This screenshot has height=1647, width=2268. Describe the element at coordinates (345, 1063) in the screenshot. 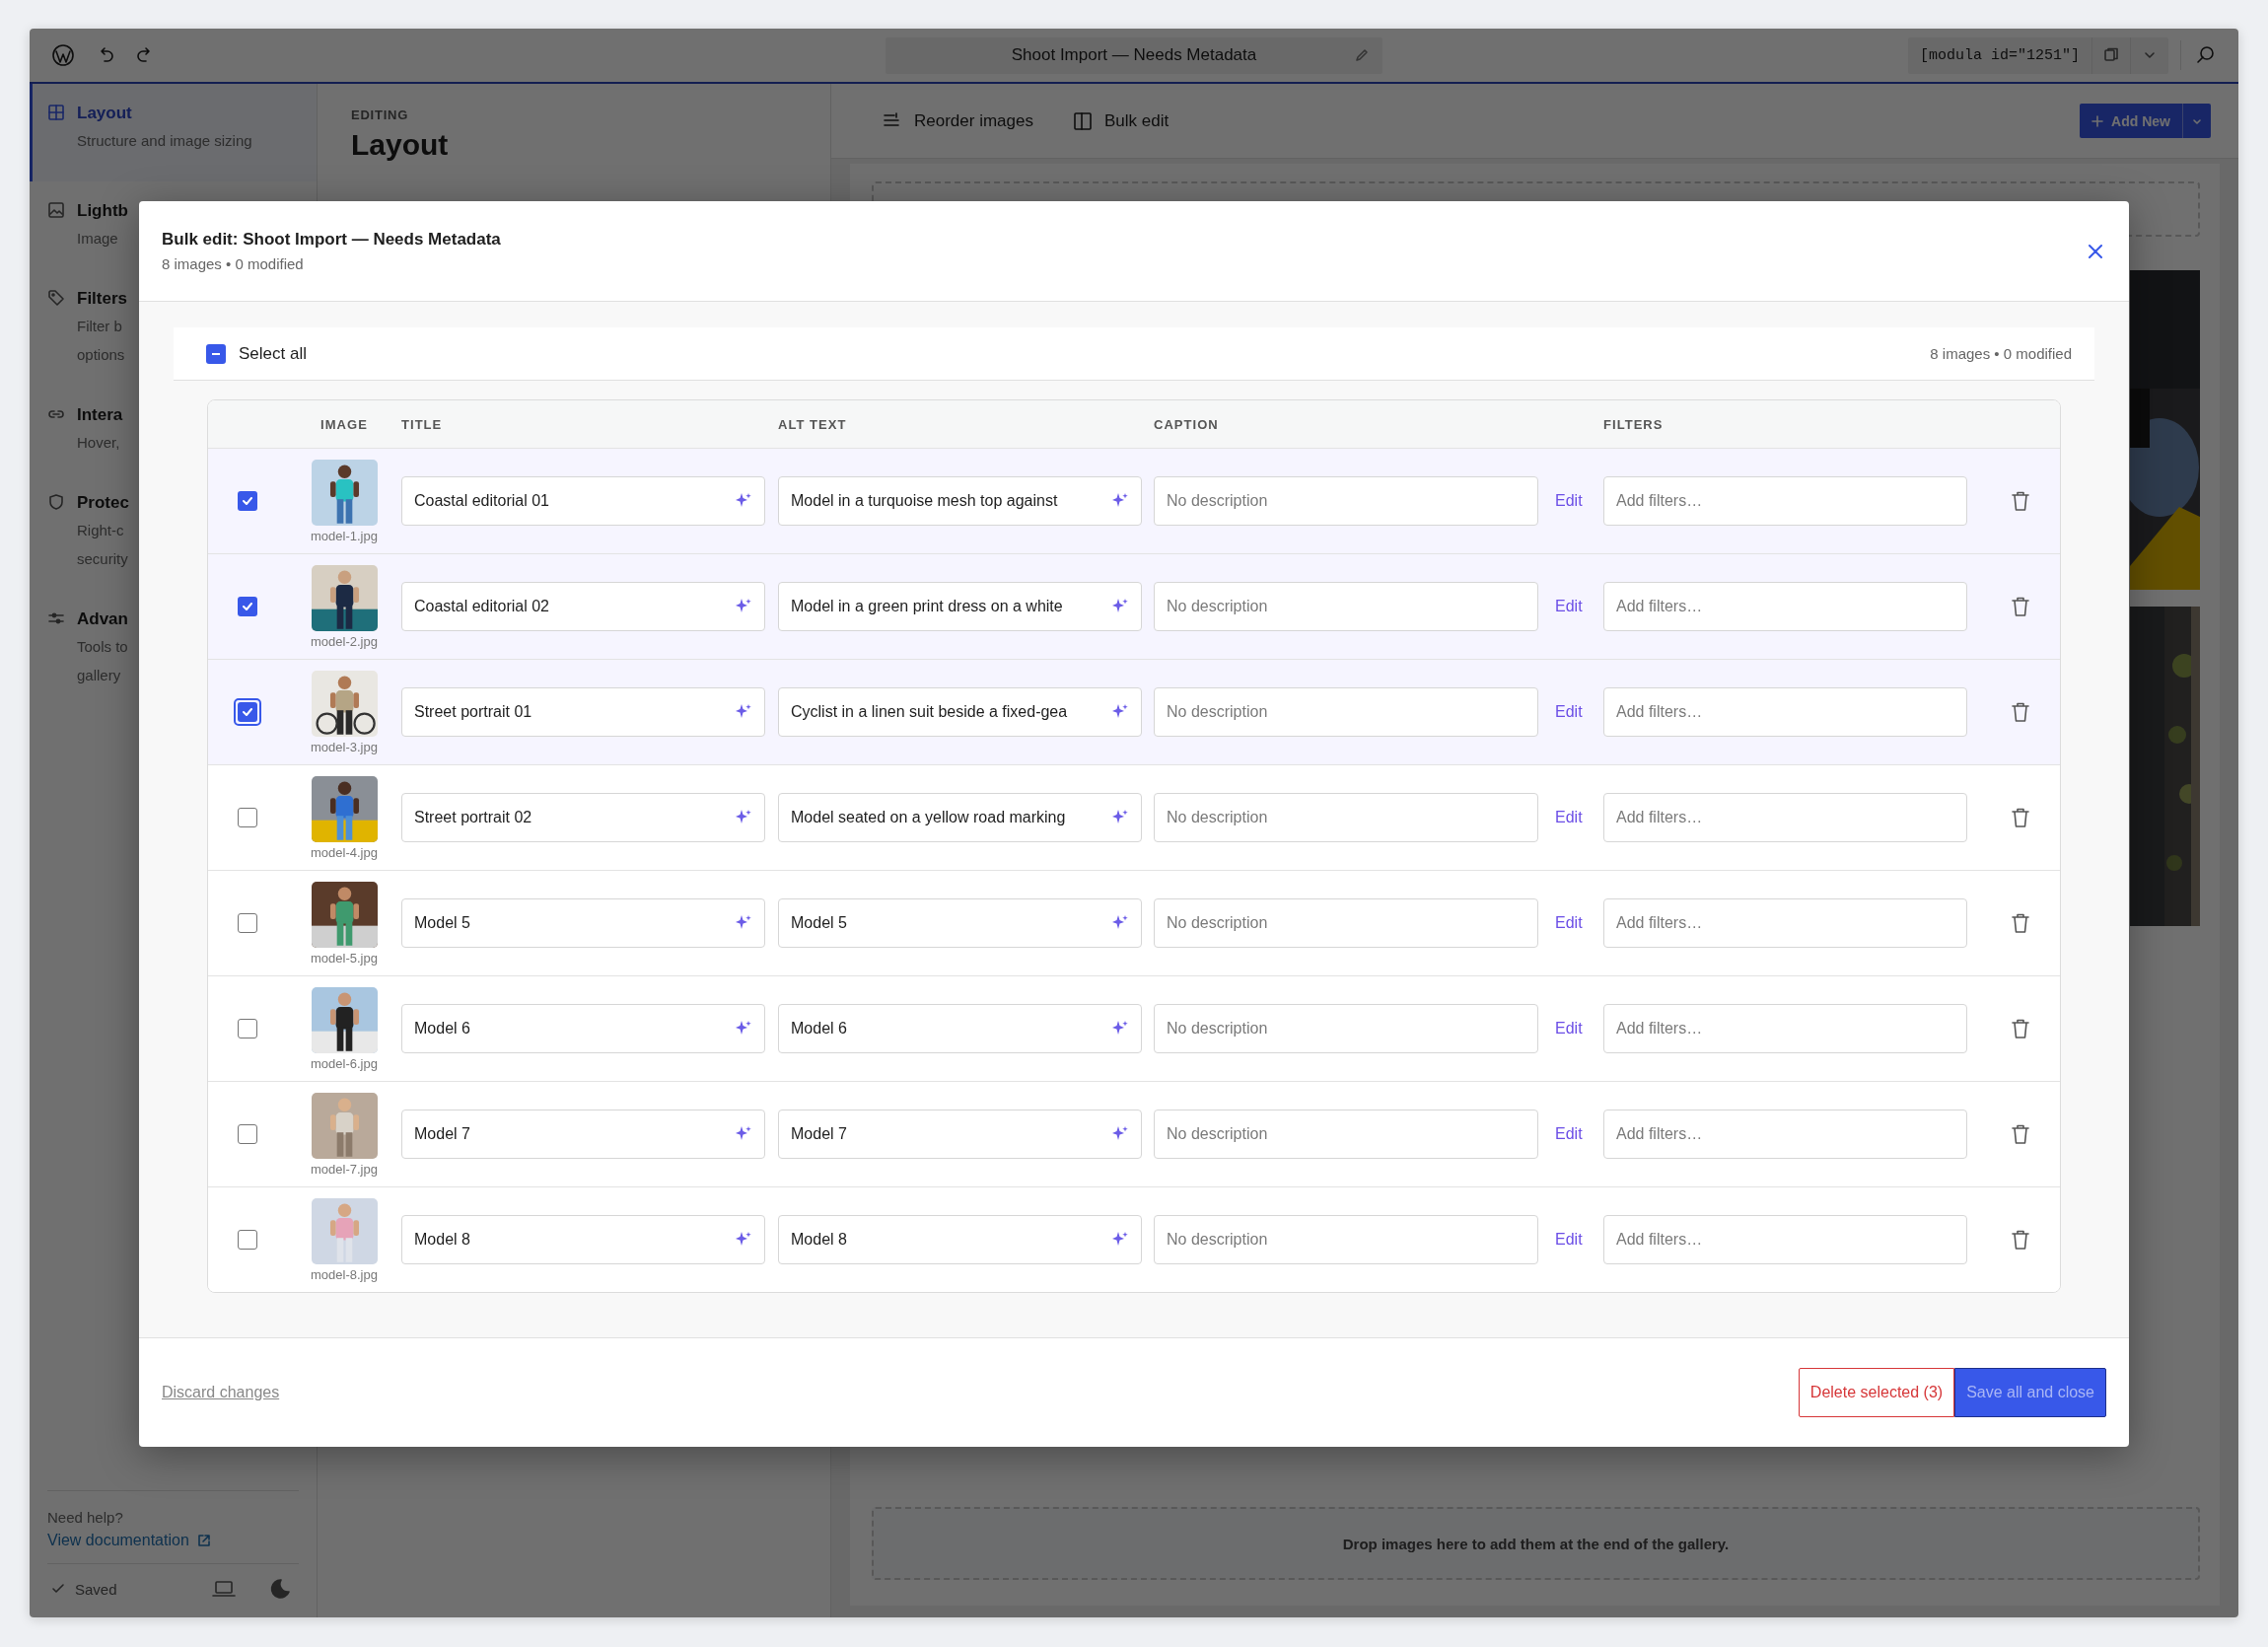

I see `file-name: model-6.jpg` at that location.